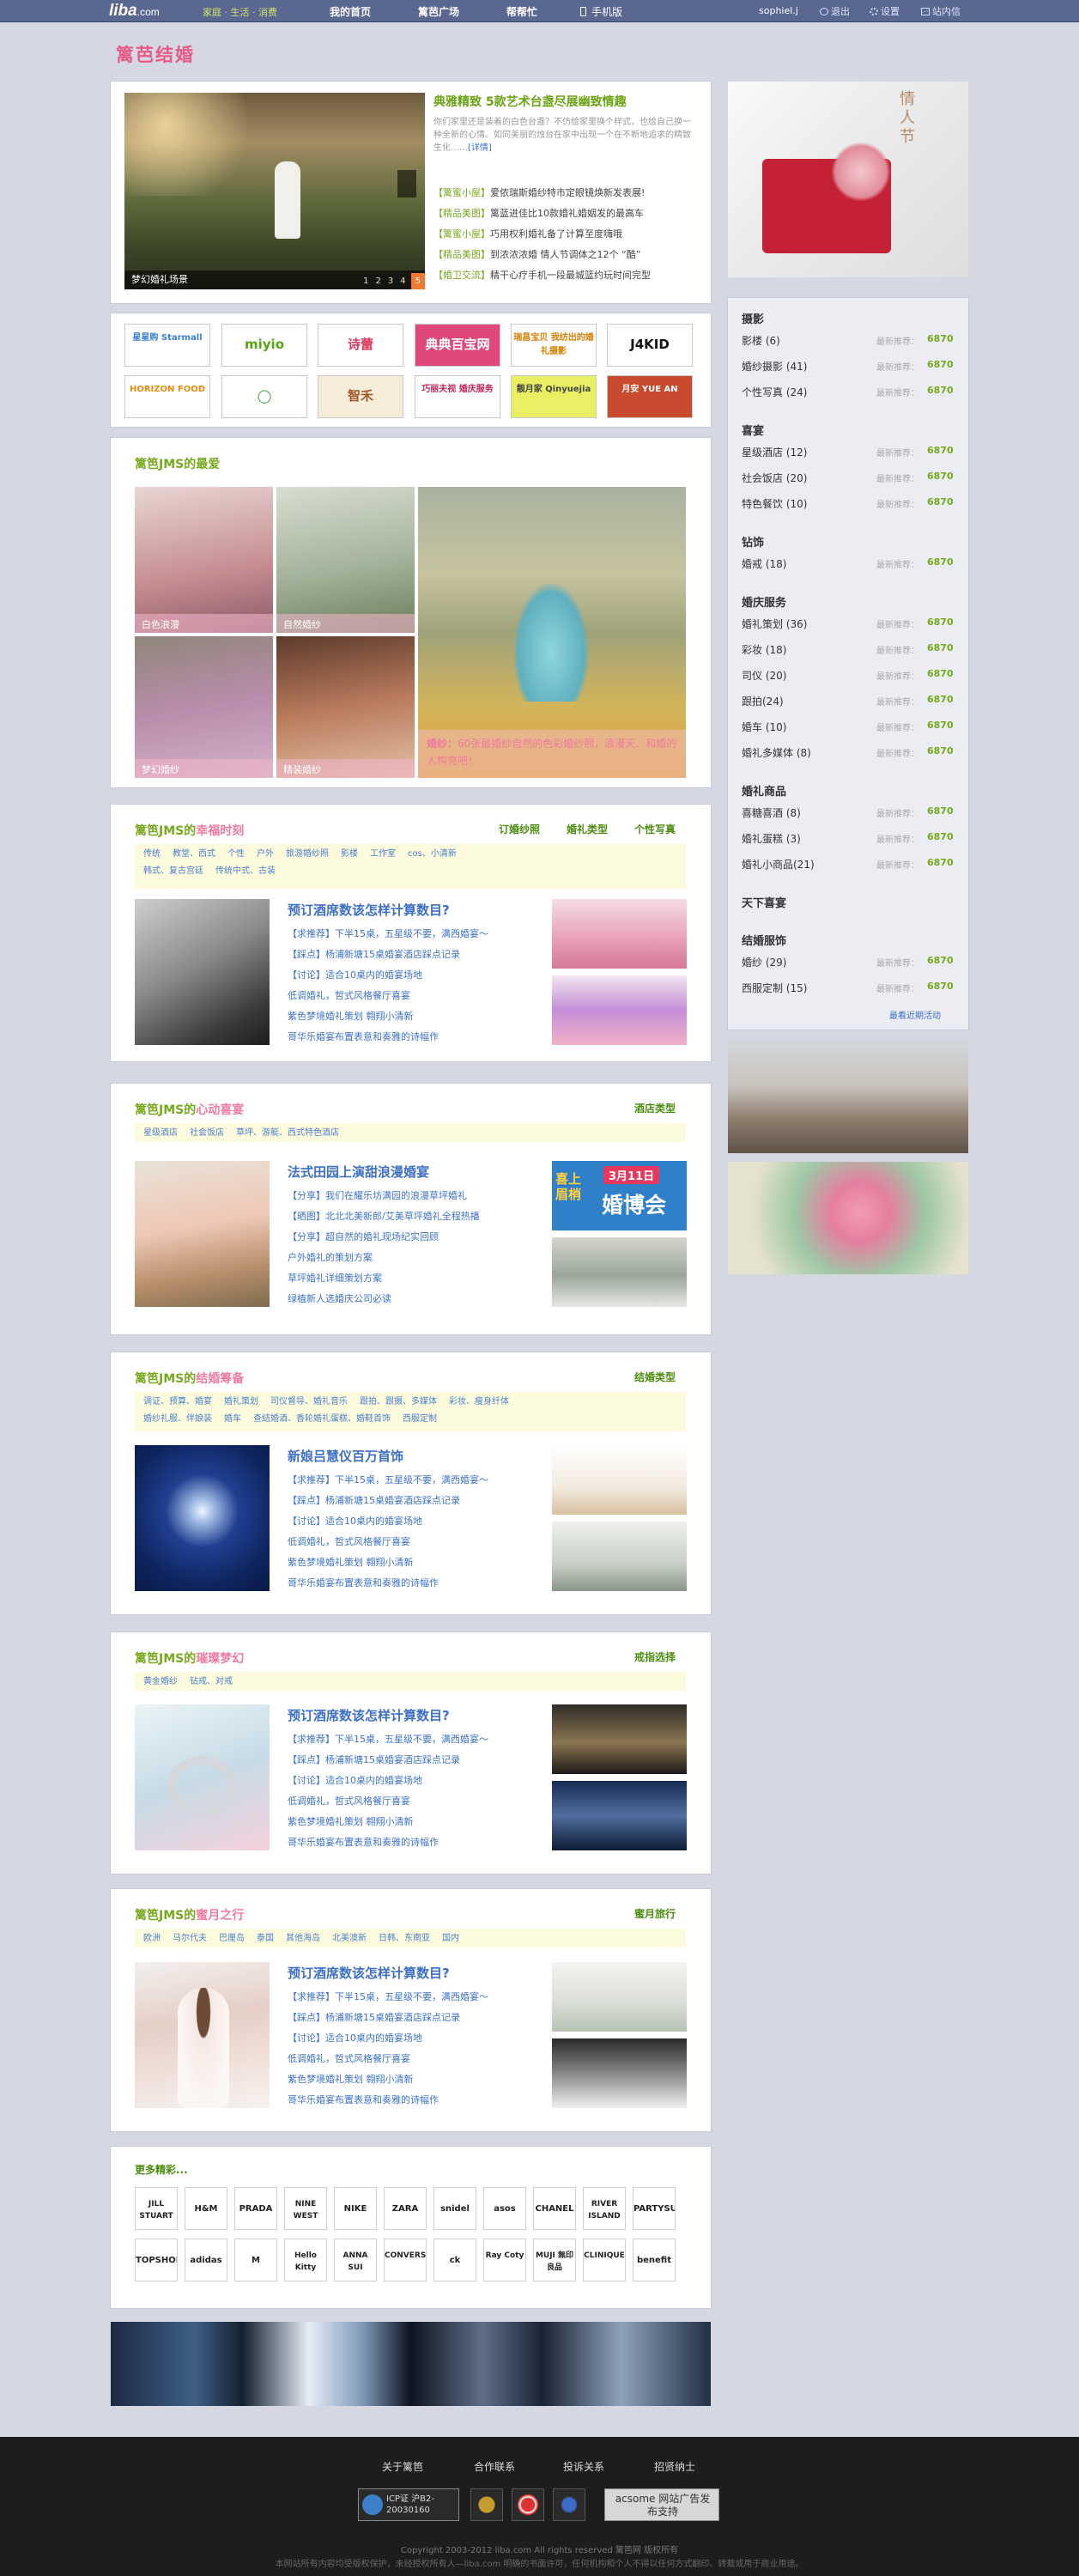 This screenshot has width=1079, height=2576. I want to click on section-link-wedding-types: 结婚类型, so click(655, 1377).